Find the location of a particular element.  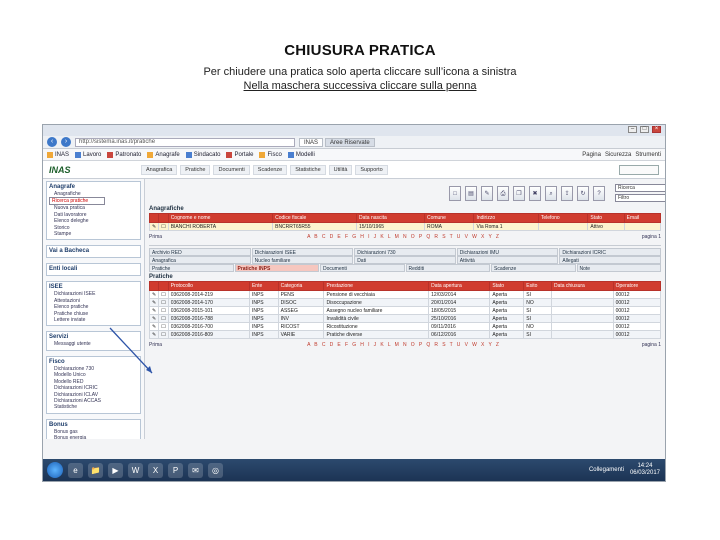

url-input: http://sistema.inas.it/pratiche is located at coordinates (185, 142).